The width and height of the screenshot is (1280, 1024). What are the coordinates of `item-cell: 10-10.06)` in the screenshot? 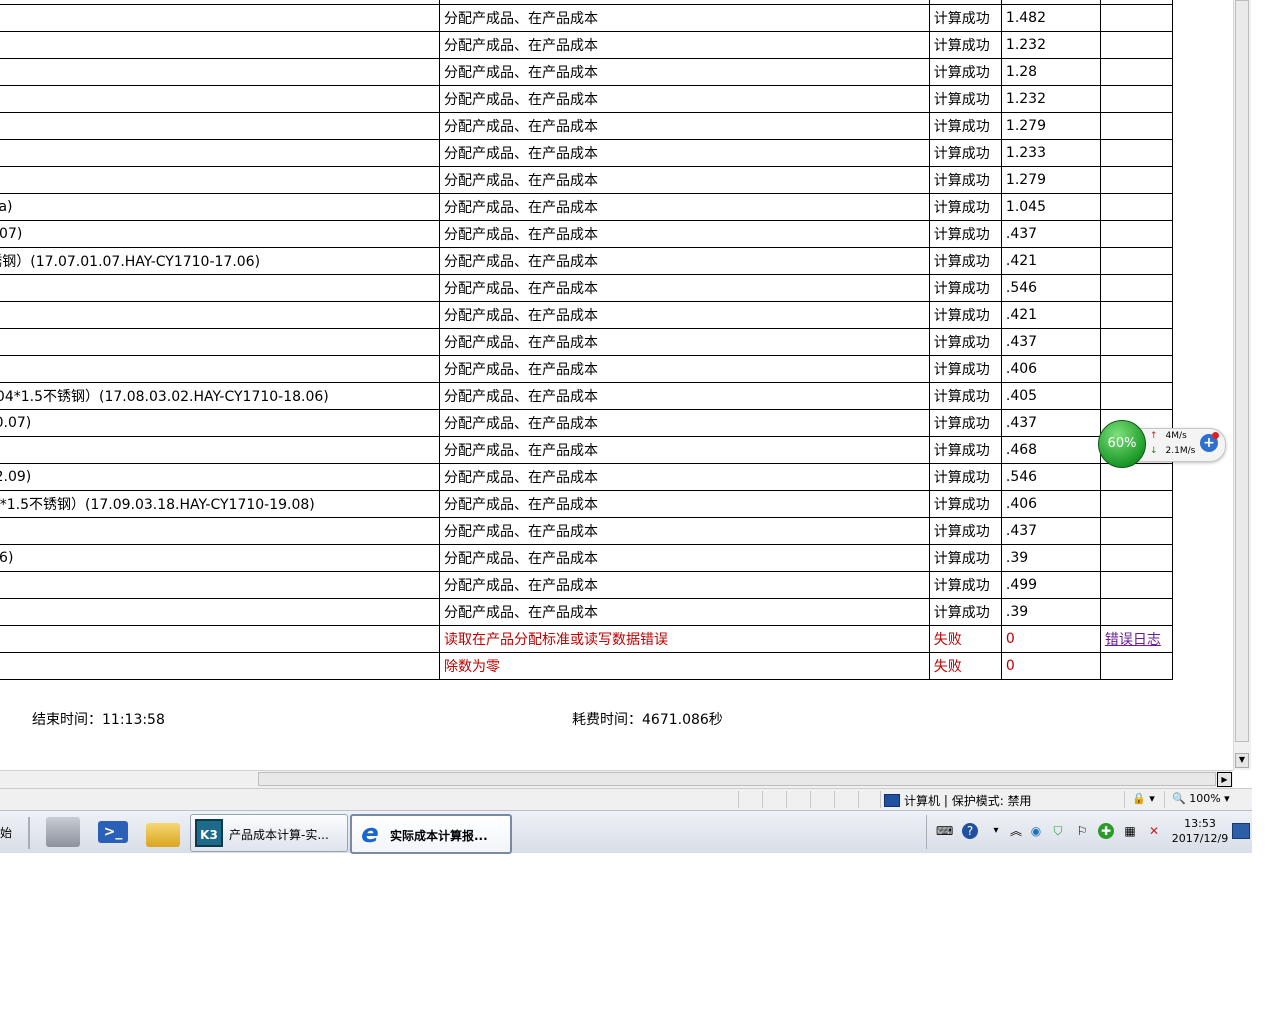 It's located at (220, 558).